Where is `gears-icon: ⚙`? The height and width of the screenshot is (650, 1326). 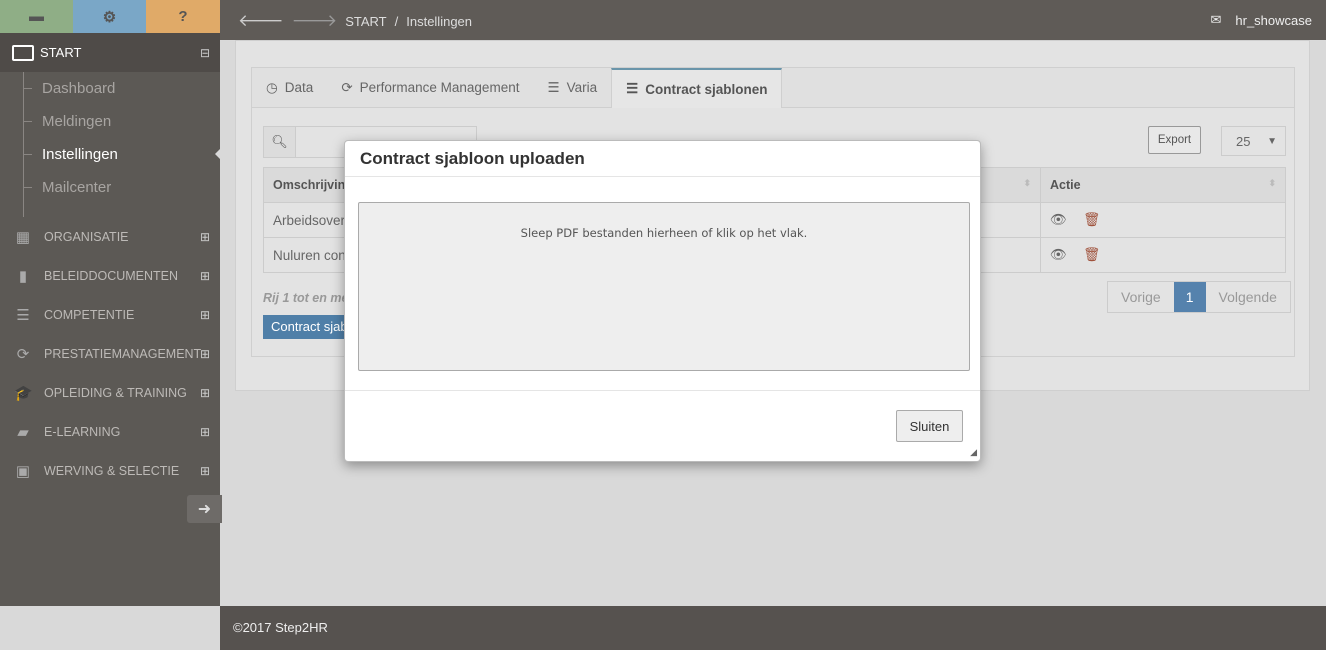
gears-icon: ⚙ is located at coordinates (109, 17).